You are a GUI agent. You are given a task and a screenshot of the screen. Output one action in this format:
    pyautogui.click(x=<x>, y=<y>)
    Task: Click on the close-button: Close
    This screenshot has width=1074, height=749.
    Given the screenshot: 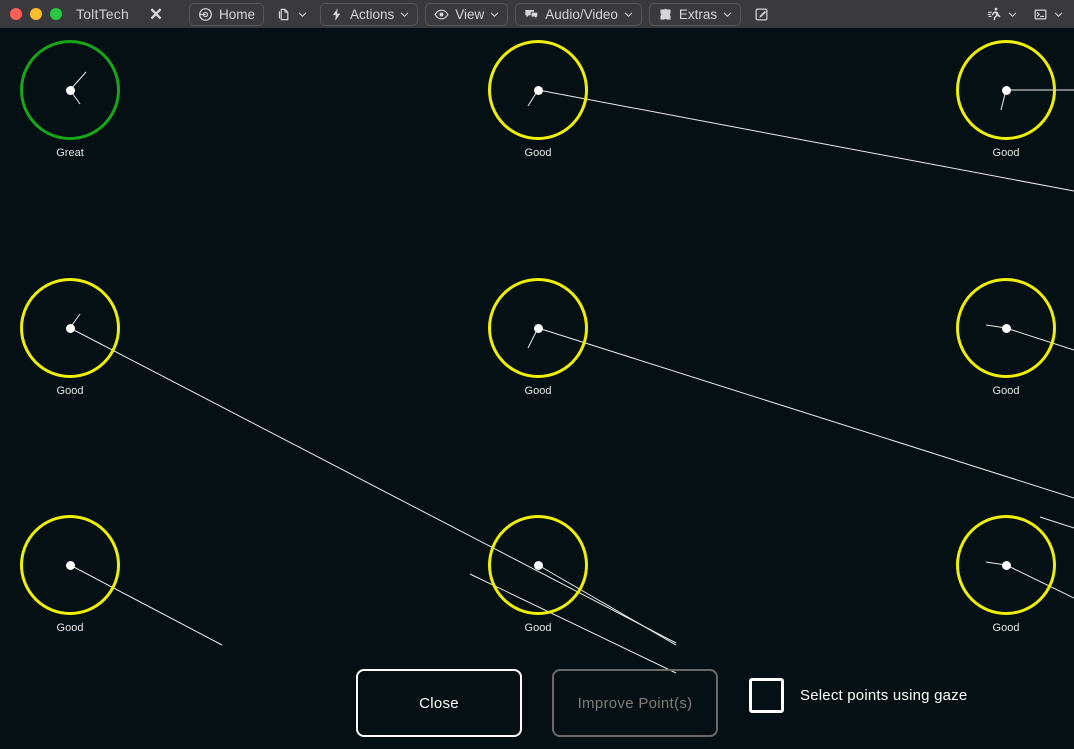 What is the action you would take?
    pyautogui.click(x=439, y=703)
    